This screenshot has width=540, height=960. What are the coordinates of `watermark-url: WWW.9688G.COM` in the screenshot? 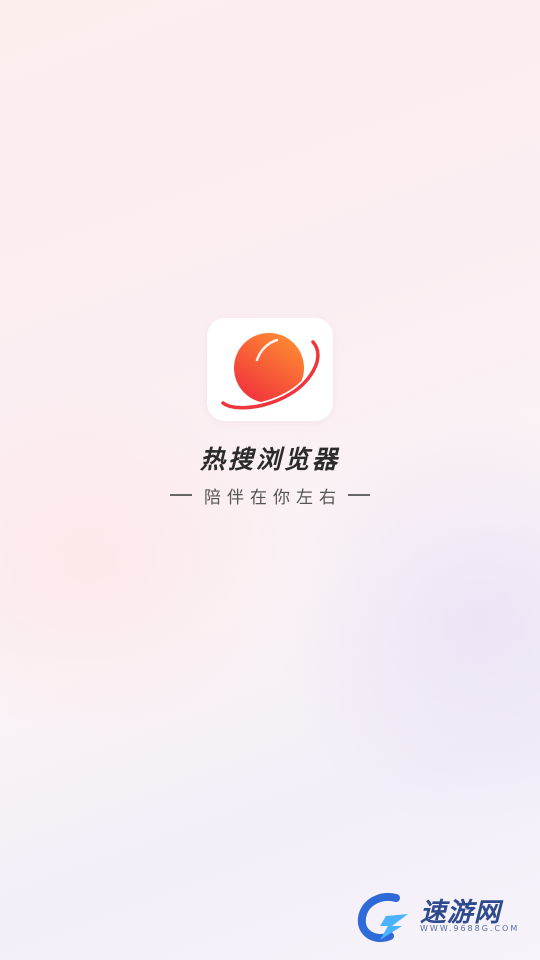 It's located at (470, 928).